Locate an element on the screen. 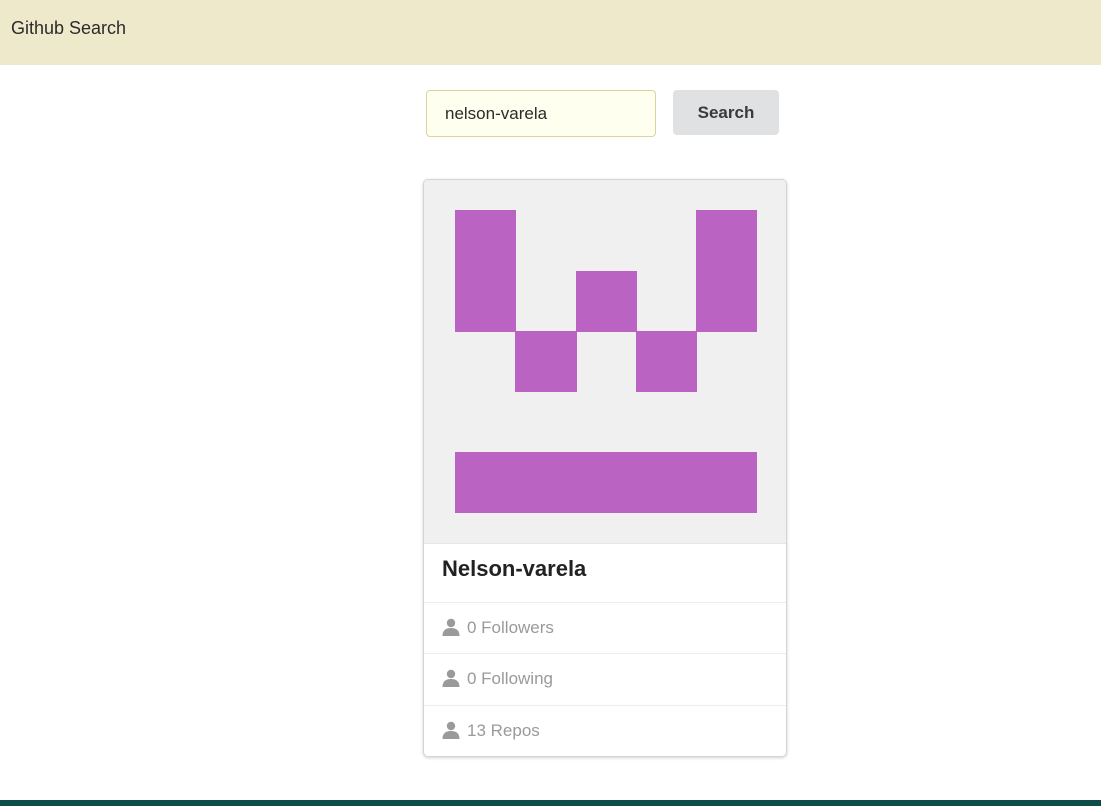  avatar is located at coordinates (605, 362).